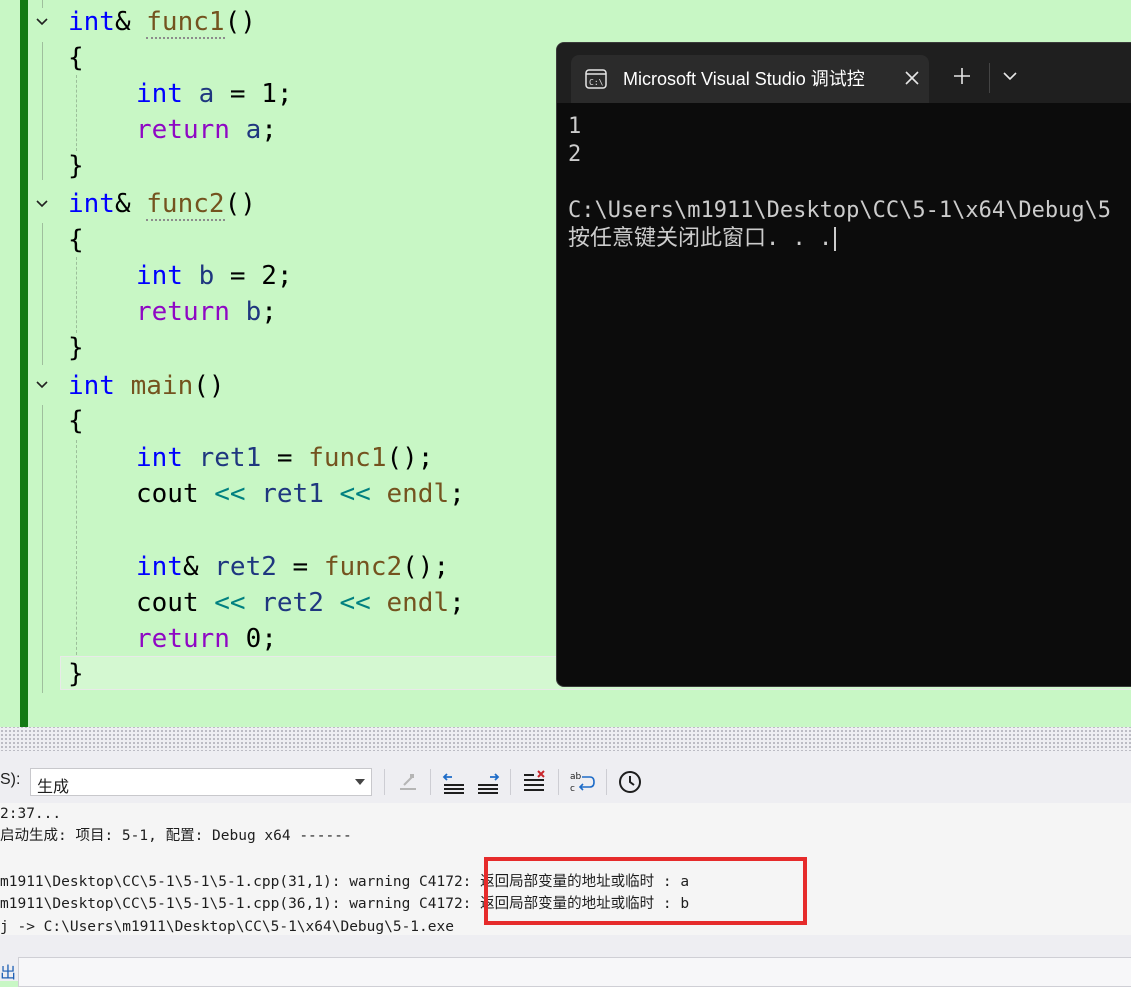 The width and height of the screenshot is (1131, 987). What do you see at coordinates (130, 22) in the screenshot?
I see `code-token: &` at bounding box center [130, 22].